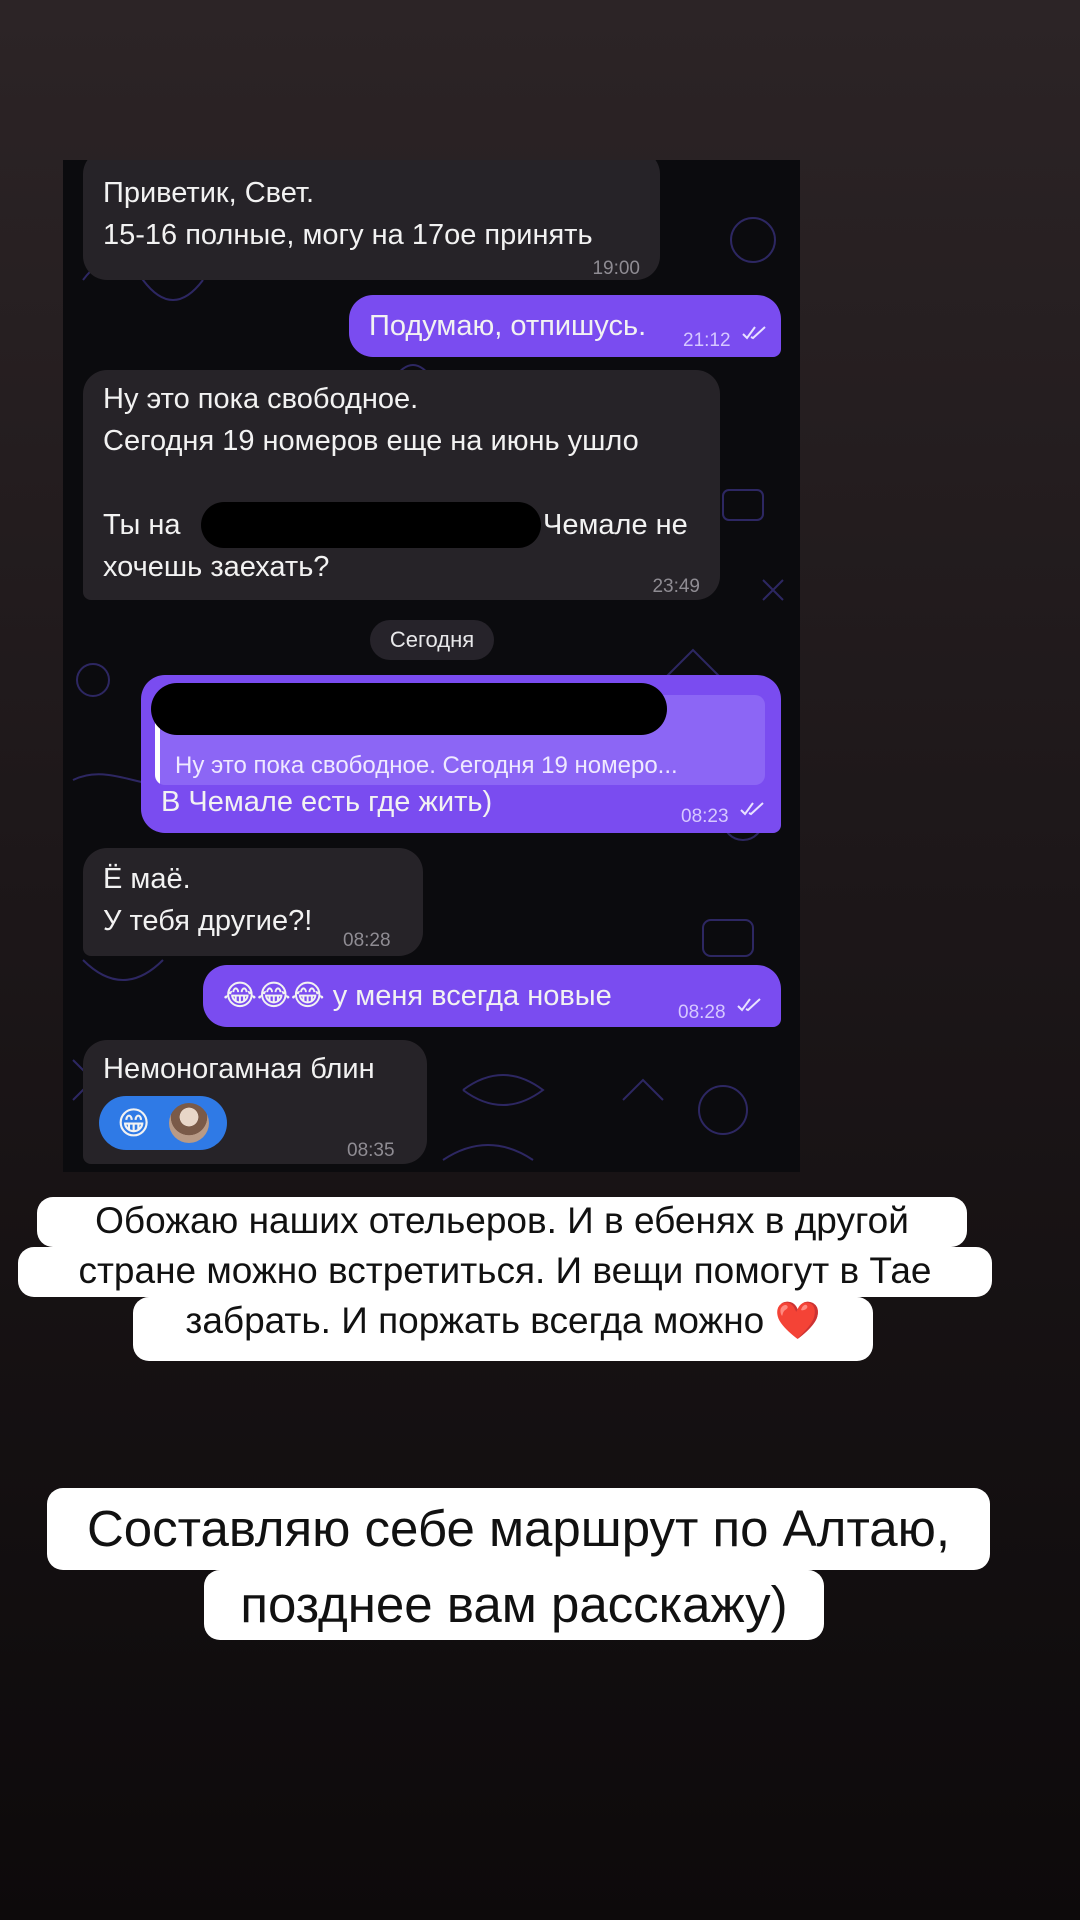 Image resolution: width=1080 pixels, height=1920 pixels. What do you see at coordinates (209, 193) in the screenshot?
I see `message-text: Приветик, Свет.` at bounding box center [209, 193].